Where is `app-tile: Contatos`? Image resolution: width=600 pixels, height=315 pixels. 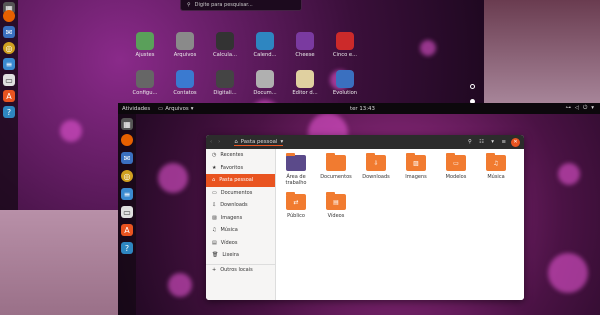
app-tile: Contatos is located at coordinates (185, 83).